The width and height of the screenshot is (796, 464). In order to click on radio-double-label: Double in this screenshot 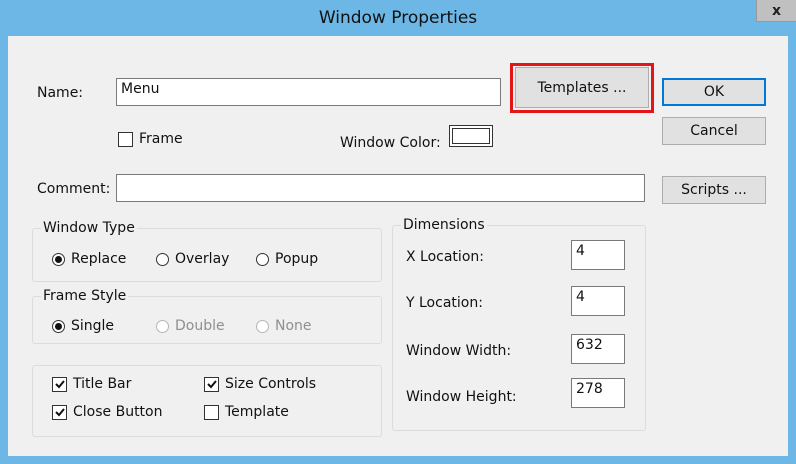, I will do `click(200, 326)`.